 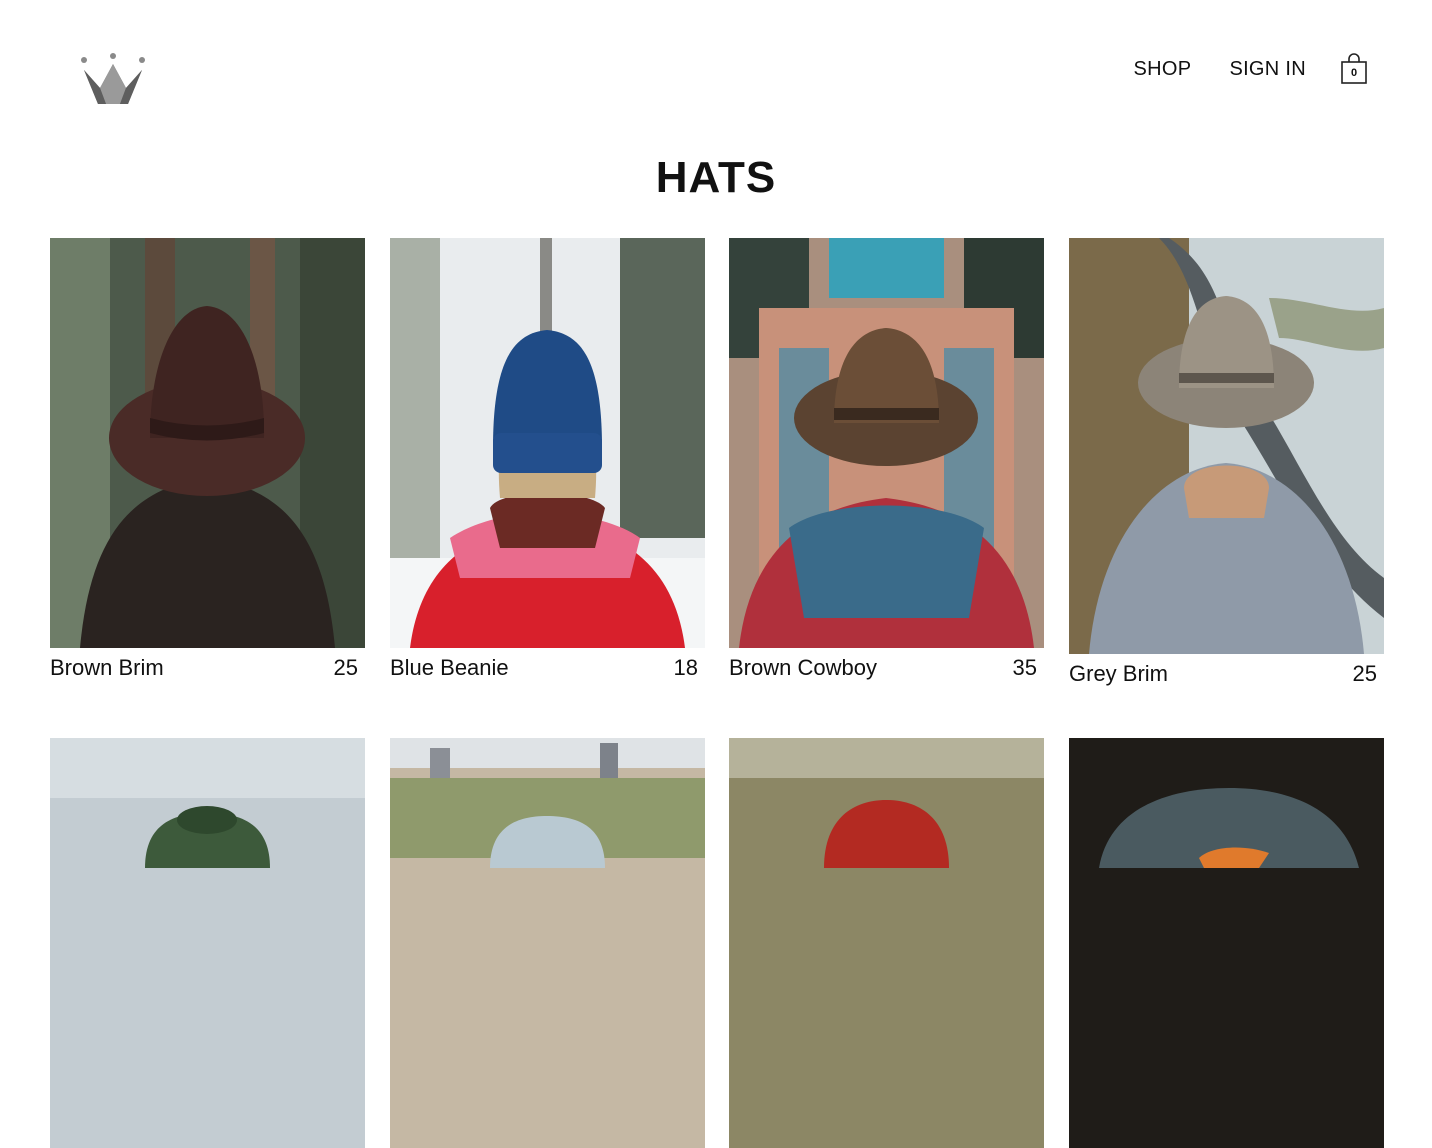 What do you see at coordinates (449, 667) in the screenshot?
I see `product-name: Blue Beanie` at bounding box center [449, 667].